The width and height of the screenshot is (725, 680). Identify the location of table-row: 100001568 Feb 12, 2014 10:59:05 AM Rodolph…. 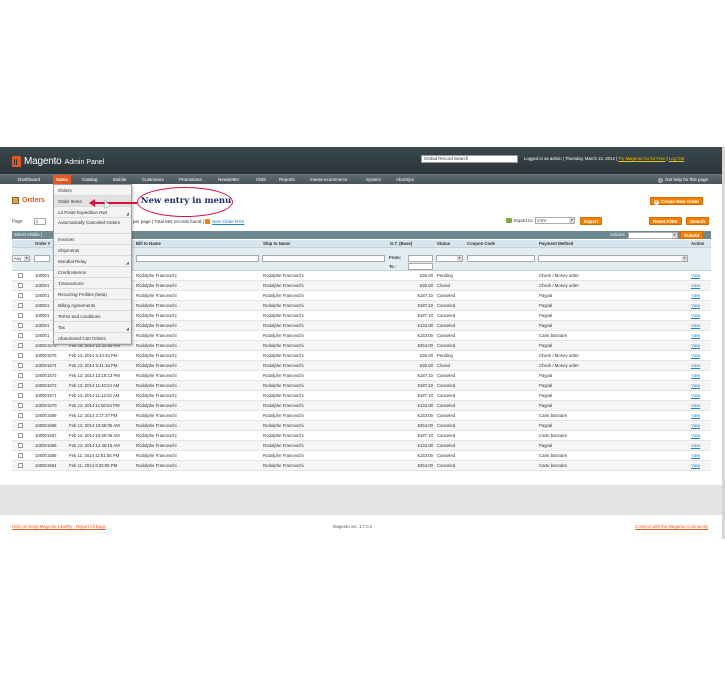
(361, 426).